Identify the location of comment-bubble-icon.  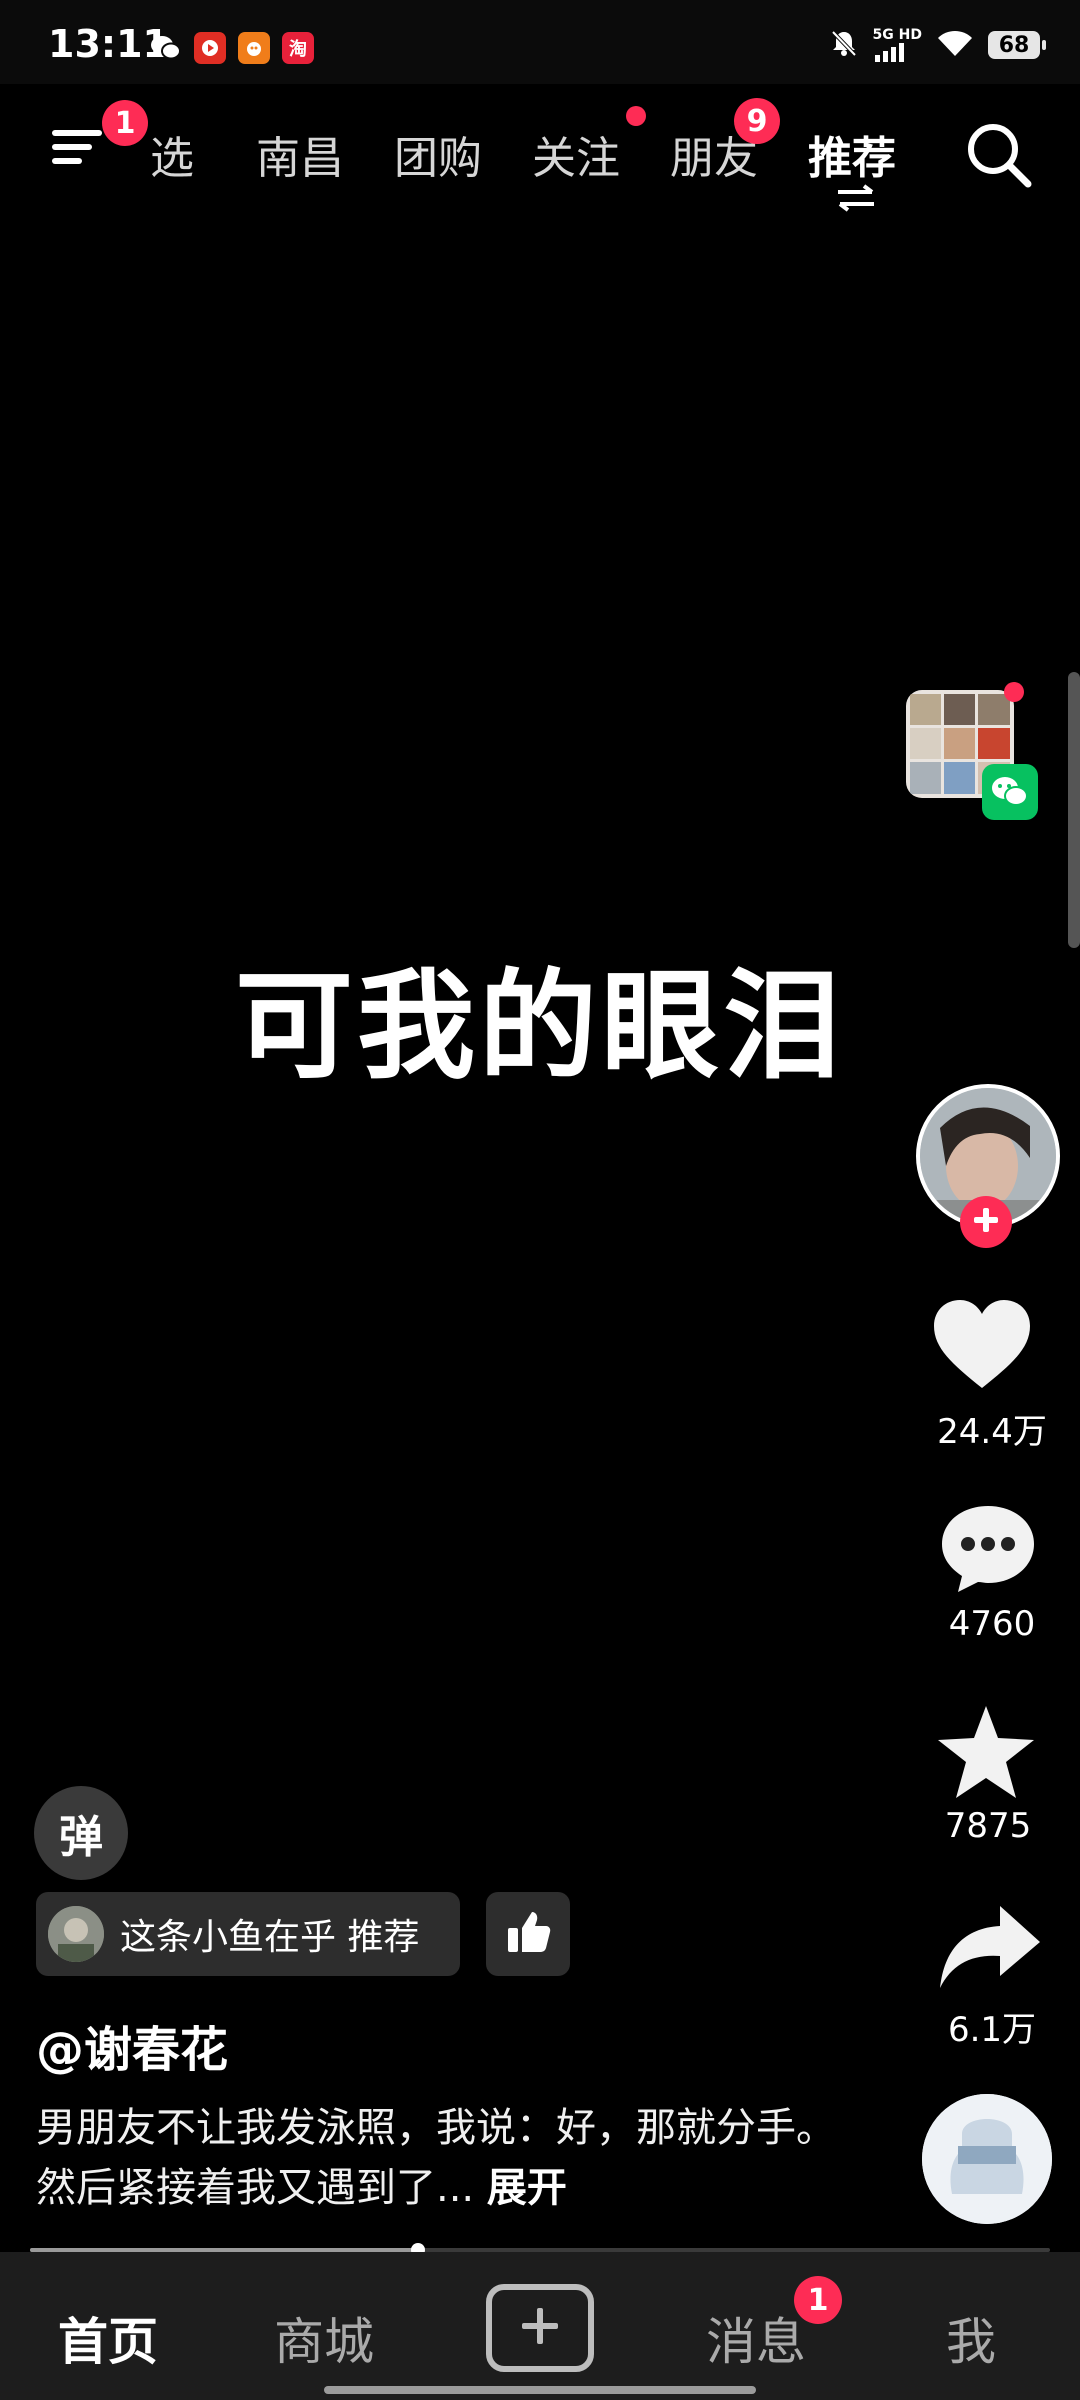
(988, 1552).